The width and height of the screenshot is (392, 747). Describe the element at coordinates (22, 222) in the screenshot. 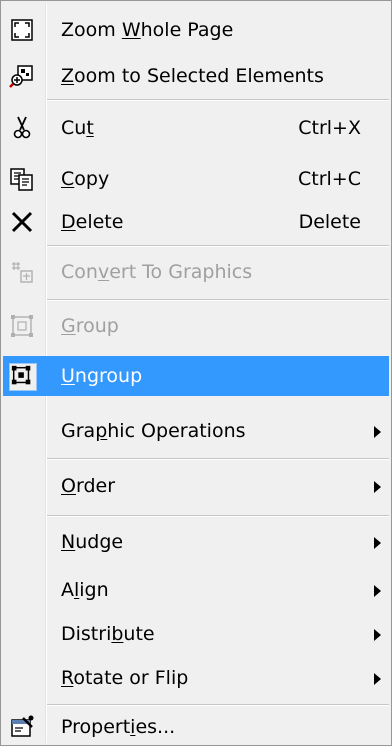

I see `delete-x-icon` at that location.